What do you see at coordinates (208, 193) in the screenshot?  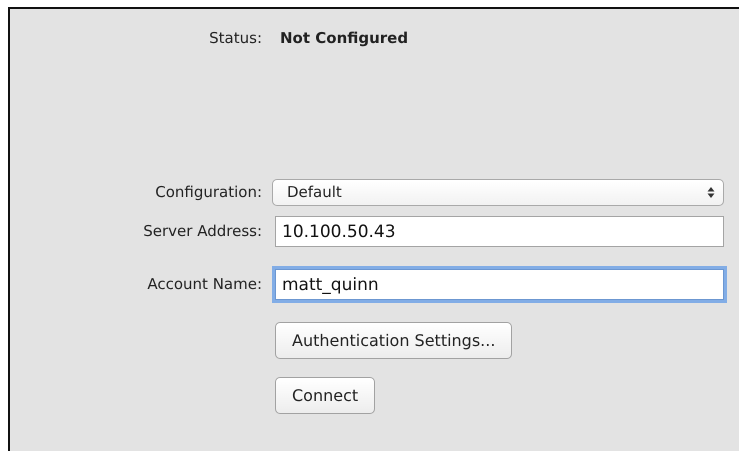 I see `field-label: Configuration:` at bounding box center [208, 193].